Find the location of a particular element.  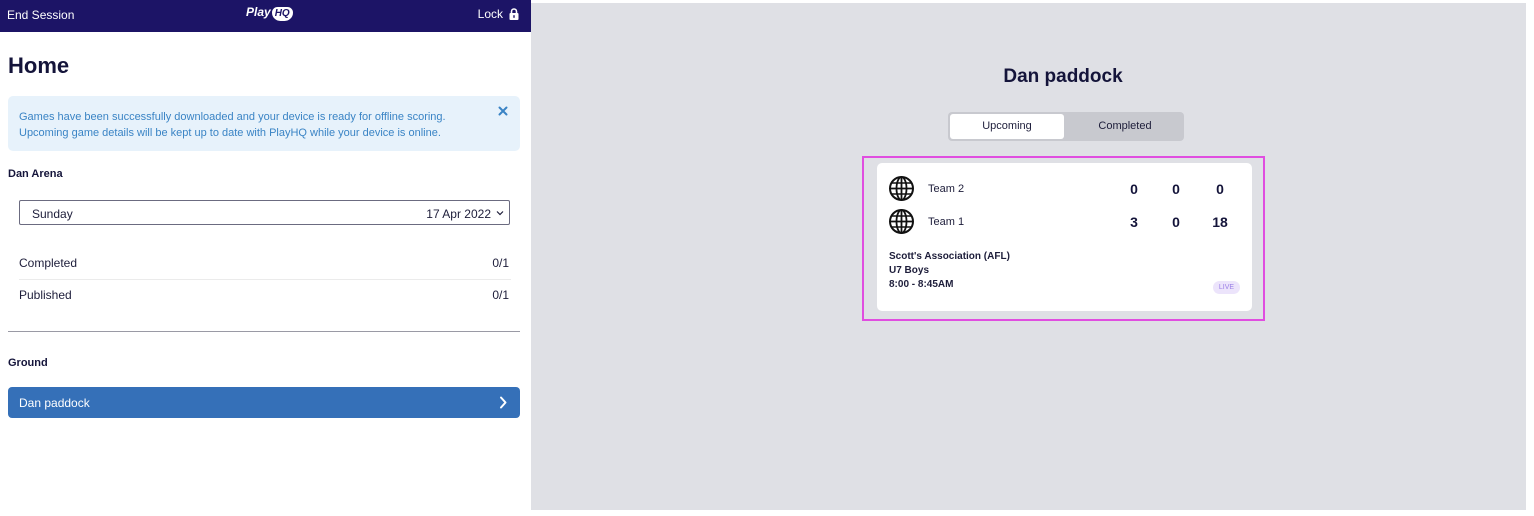

team-row: Team 2 0 0 0 is located at coordinates (1065, 189).